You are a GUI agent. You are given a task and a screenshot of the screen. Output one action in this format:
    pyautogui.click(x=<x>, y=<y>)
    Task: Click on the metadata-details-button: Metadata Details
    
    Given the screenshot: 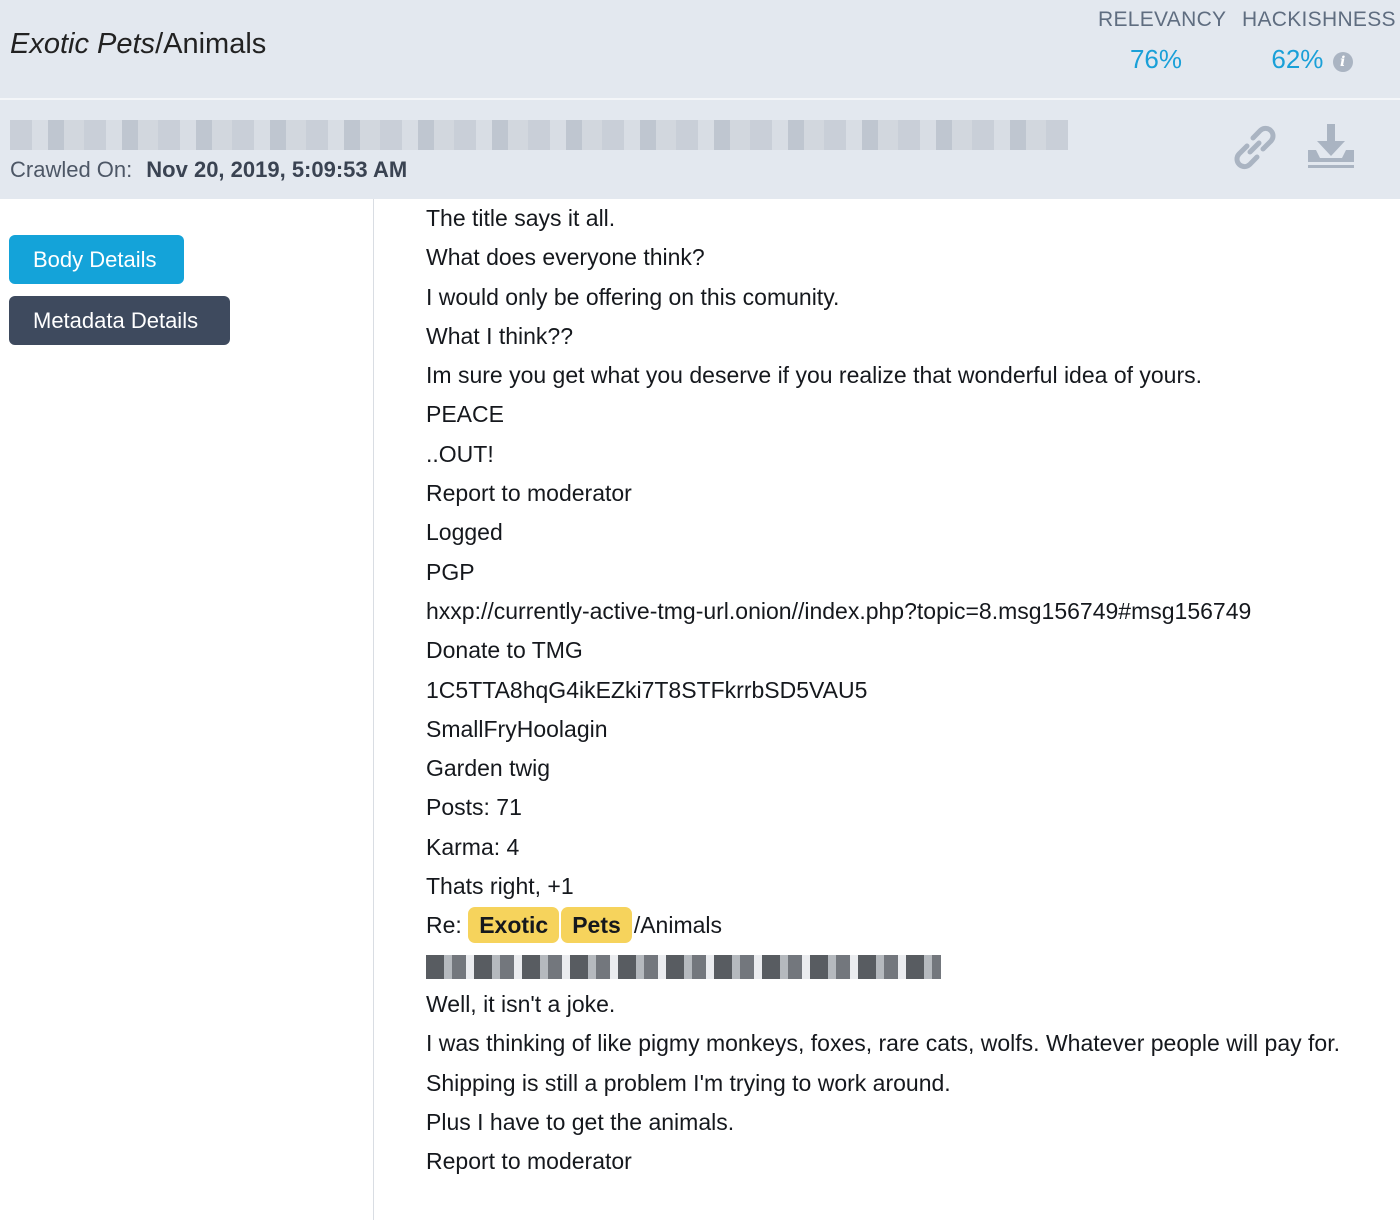 What is the action you would take?
    pyautogui.click(x=119, y=320)
    